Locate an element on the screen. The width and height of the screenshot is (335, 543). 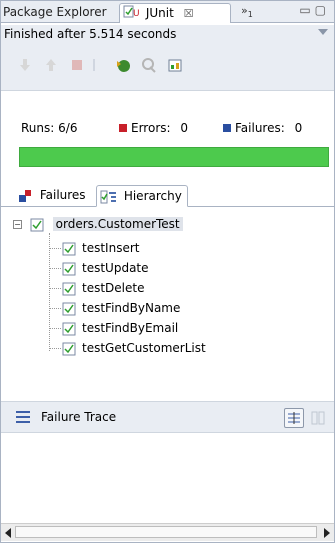
view-tab-strip: Package Explorer U JUnit ☒ »1 ▭▢ is located at coordinates (167, 12).